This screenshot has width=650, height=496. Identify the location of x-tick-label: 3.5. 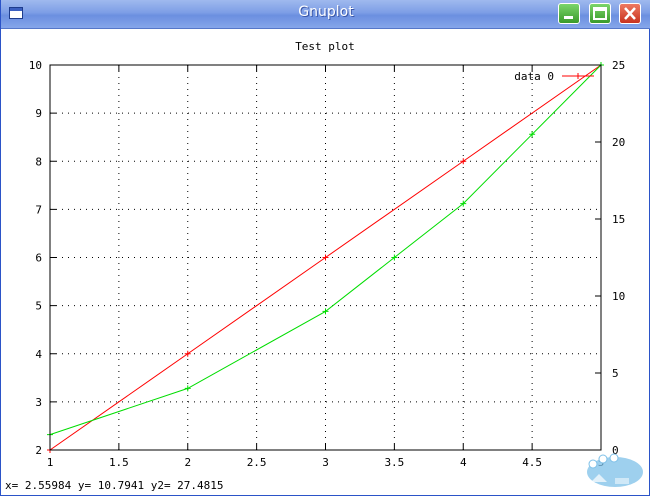
(394, 462).